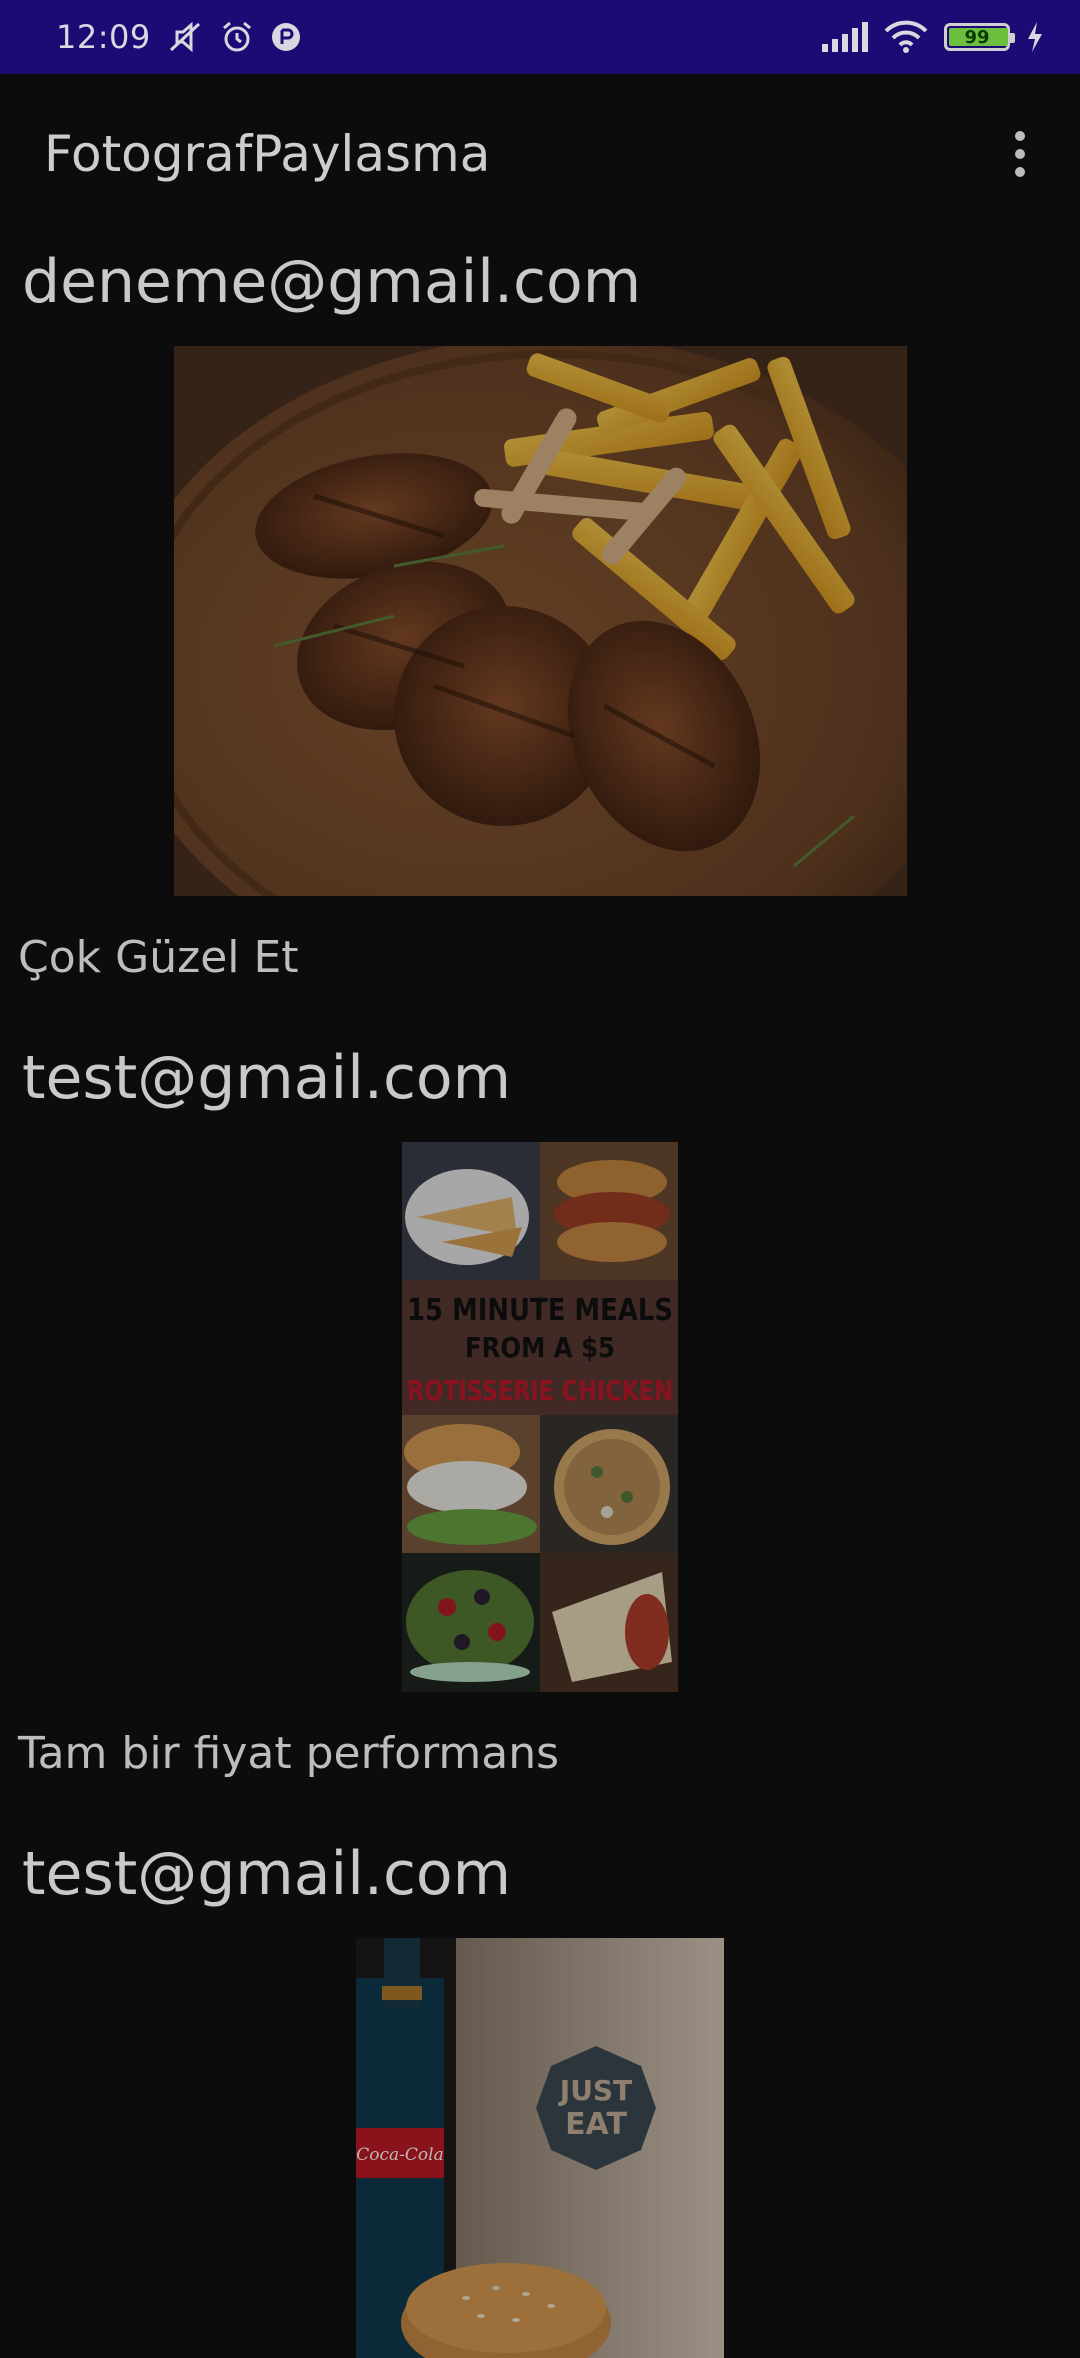 The width and height of the screenshot is (1080, 2358). Describe the element at coordinates (103, 37) in the screenshot. I see `status-time: 12:09` at that location.